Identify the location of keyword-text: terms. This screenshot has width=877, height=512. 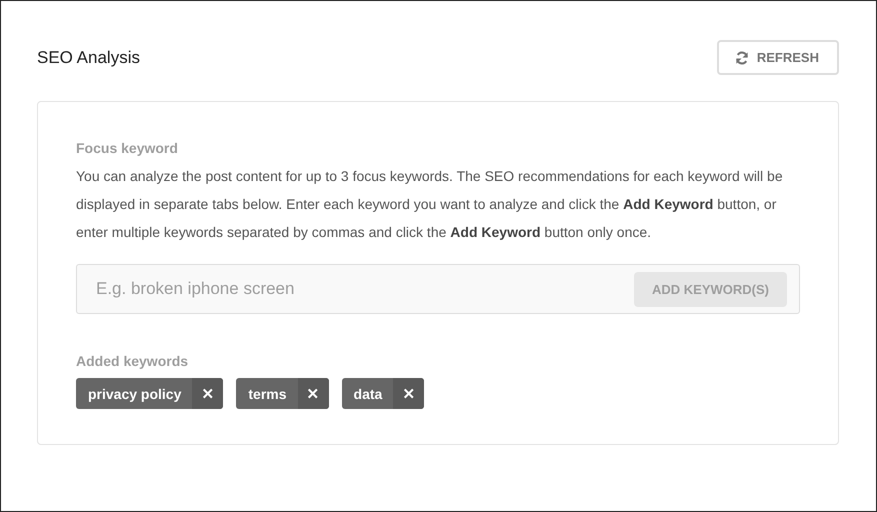
(267, 394).